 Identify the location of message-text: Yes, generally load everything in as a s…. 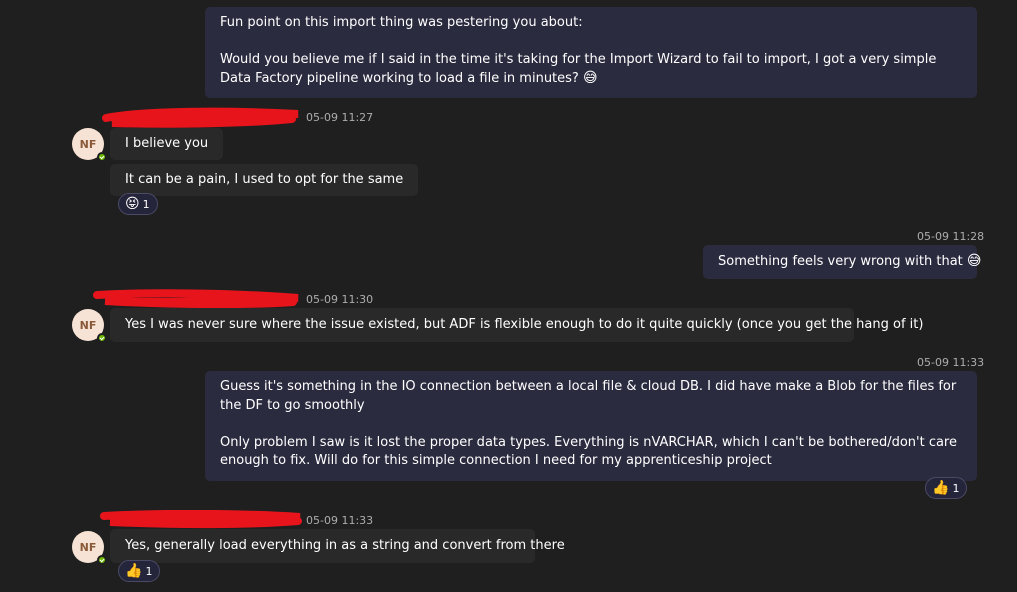
(345, 545).